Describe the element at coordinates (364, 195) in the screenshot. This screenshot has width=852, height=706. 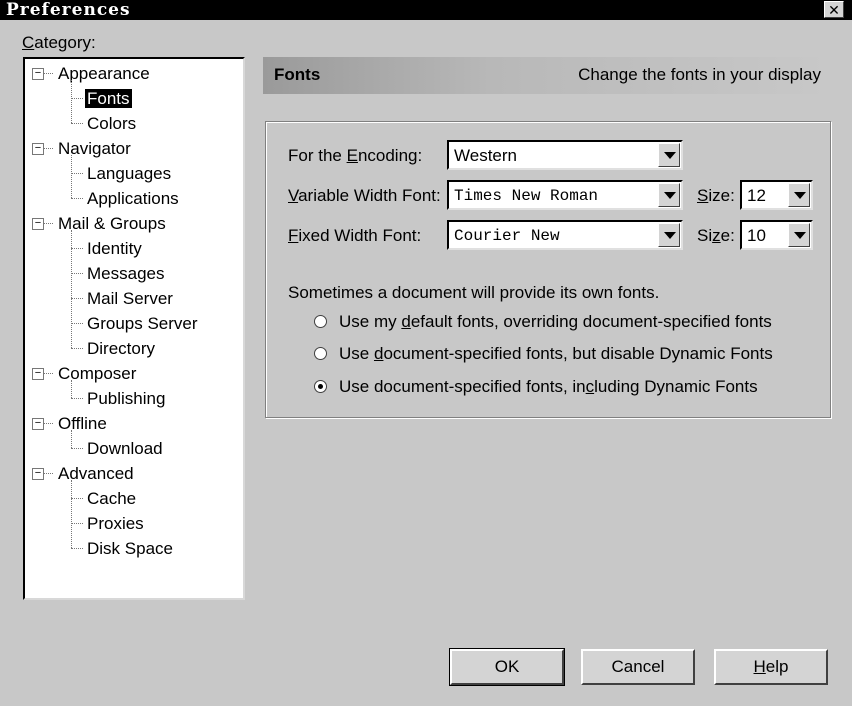
I see `variable-font-label: Variable Width Font:` at that location.